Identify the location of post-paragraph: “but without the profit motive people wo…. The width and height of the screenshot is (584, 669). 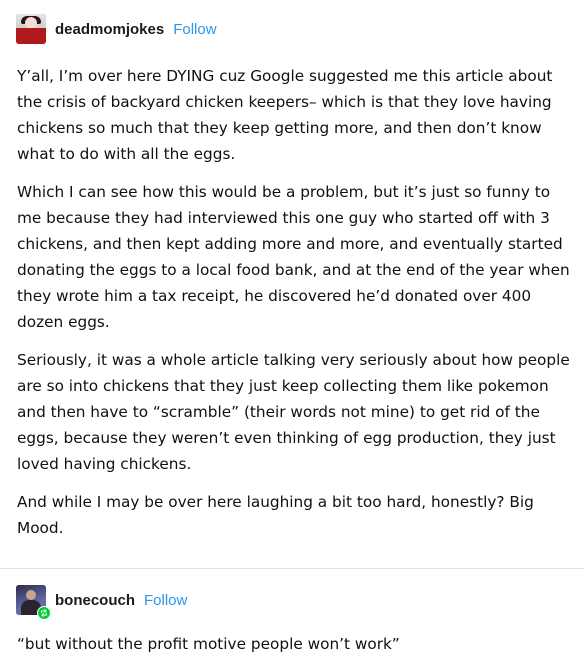
(208, 644).